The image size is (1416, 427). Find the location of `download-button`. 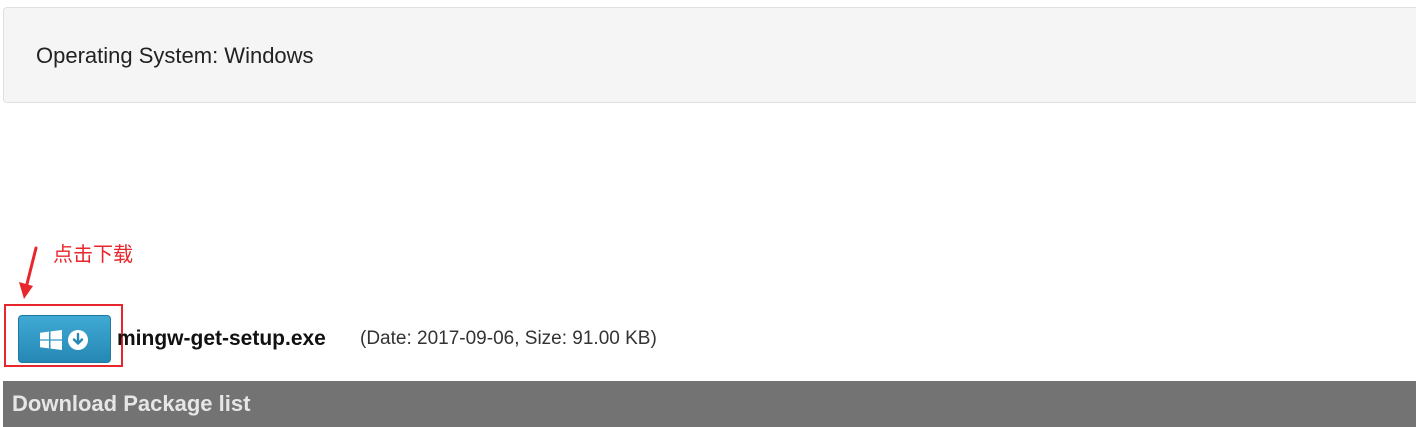

download-button is located at coordinates (64, 339).